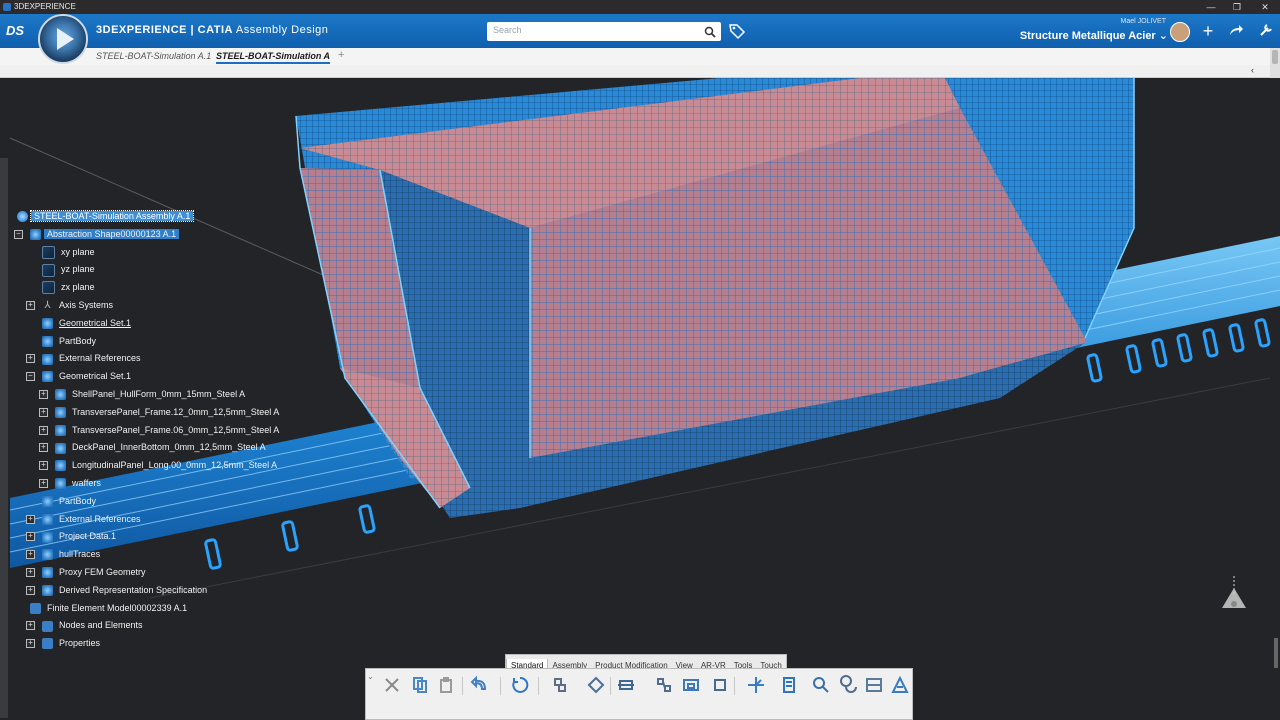  What do you see at coordinates (691, 685) in the screenshot?
I see `constraints-icon` at bounding box center [691, 685].